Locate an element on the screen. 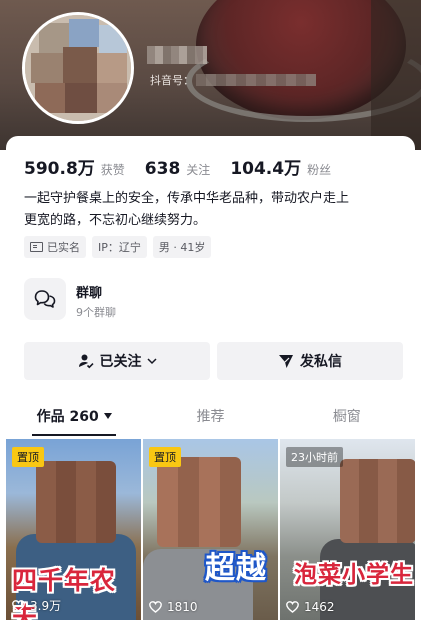 The image size is (421, 620). following-label: 关注 is located at coordinates (198, 169).